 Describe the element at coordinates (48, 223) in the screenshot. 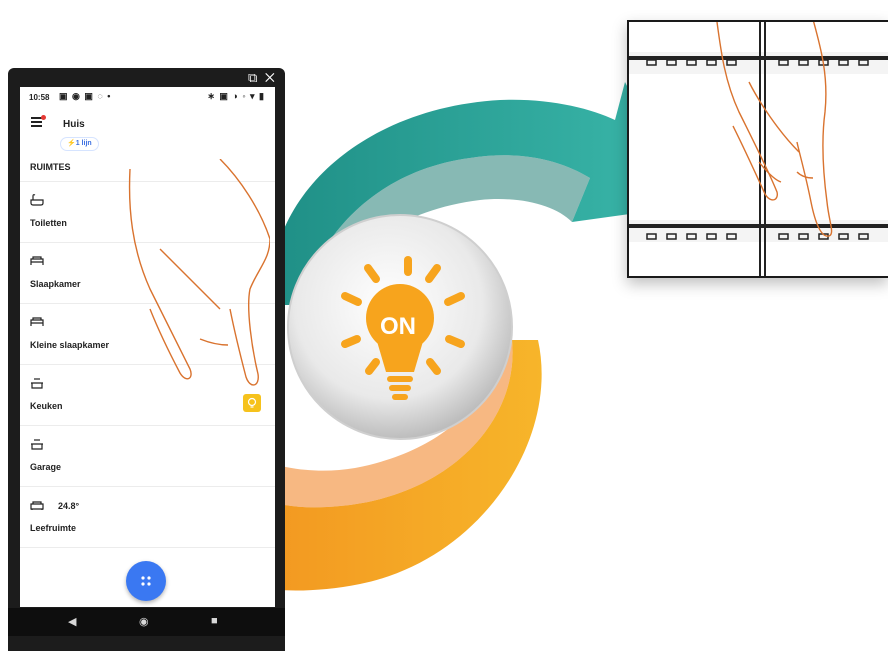

I see `room-label: Toiletten` at that location.